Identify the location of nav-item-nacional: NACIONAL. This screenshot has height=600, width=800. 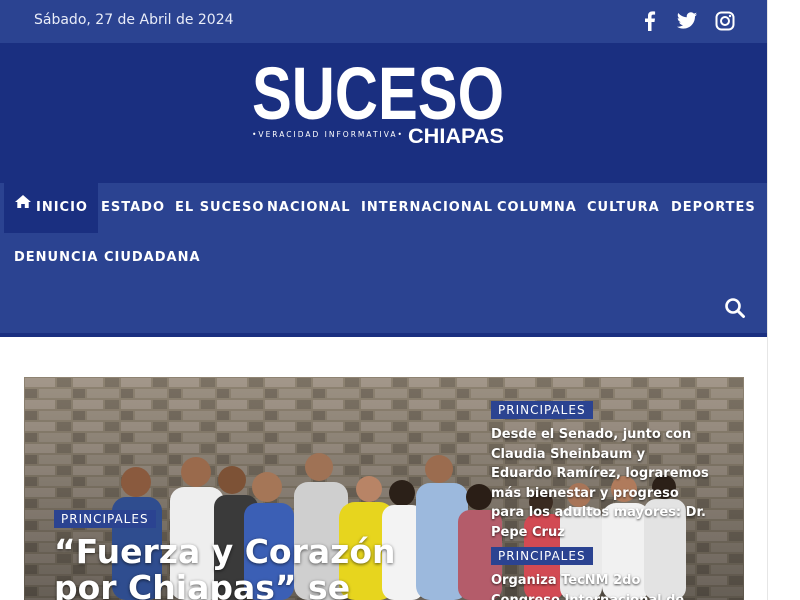
(309, 208).